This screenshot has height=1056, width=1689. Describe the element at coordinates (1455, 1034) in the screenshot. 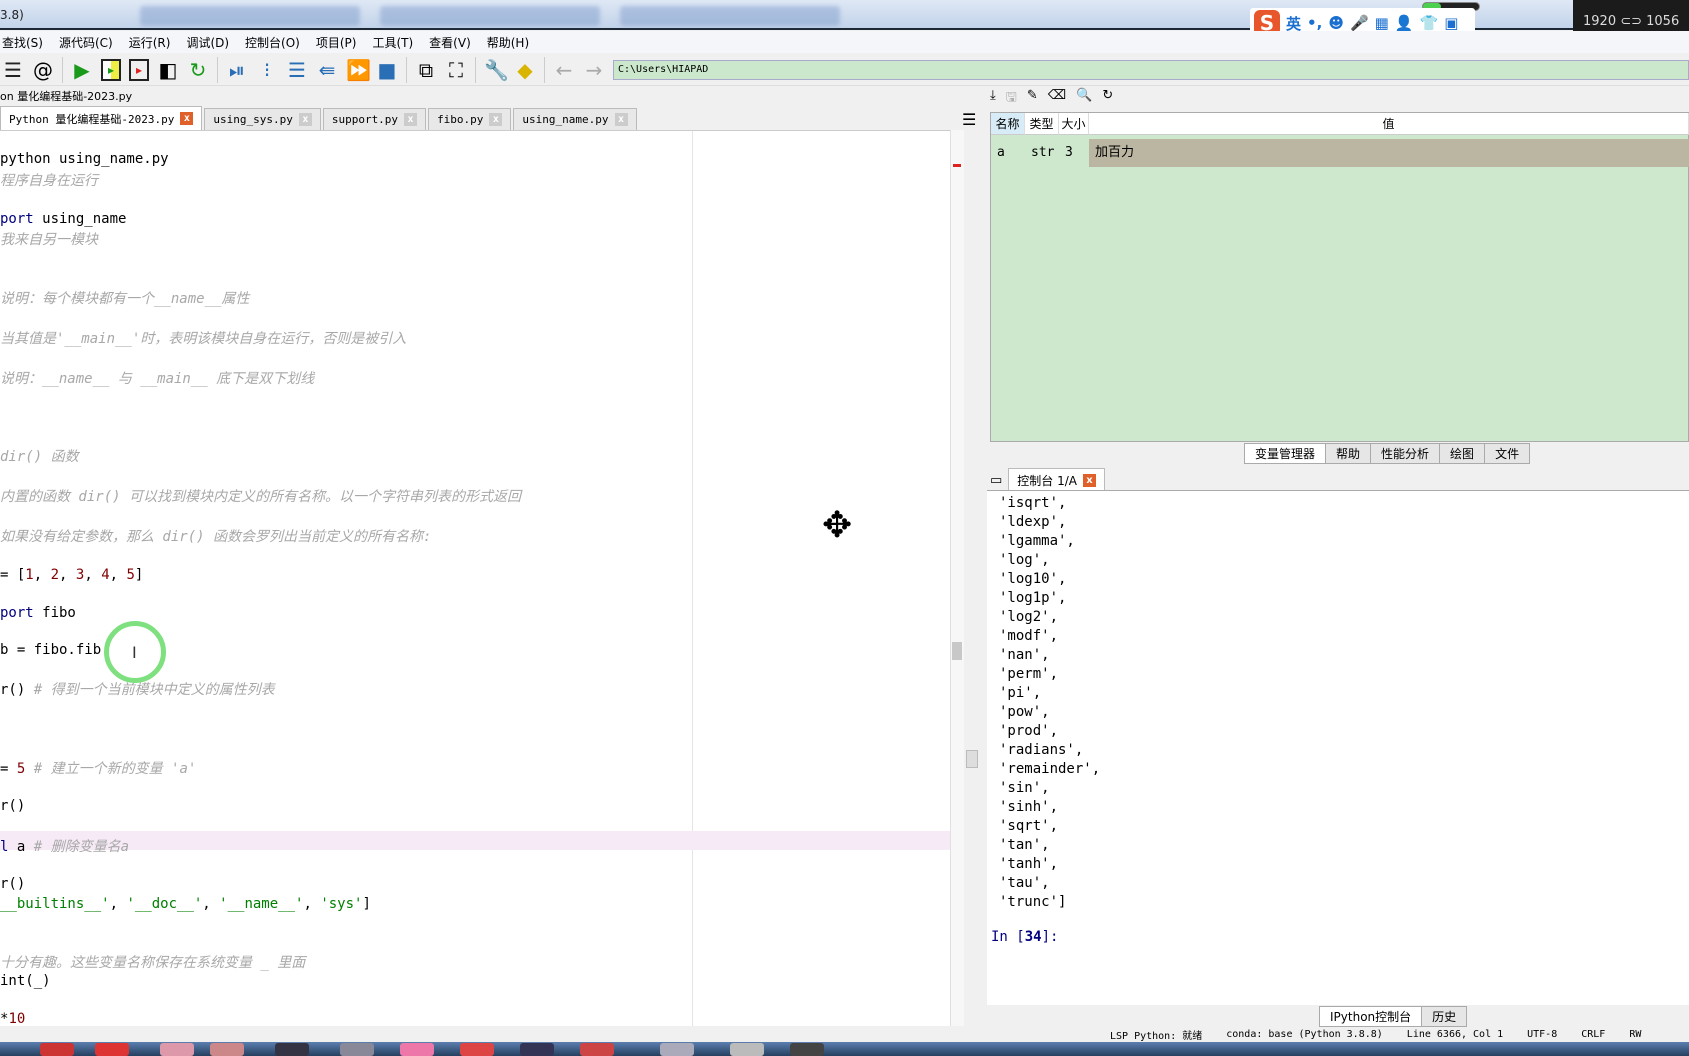

I see `cursor-position: Line 6366, Col 1` at that location.